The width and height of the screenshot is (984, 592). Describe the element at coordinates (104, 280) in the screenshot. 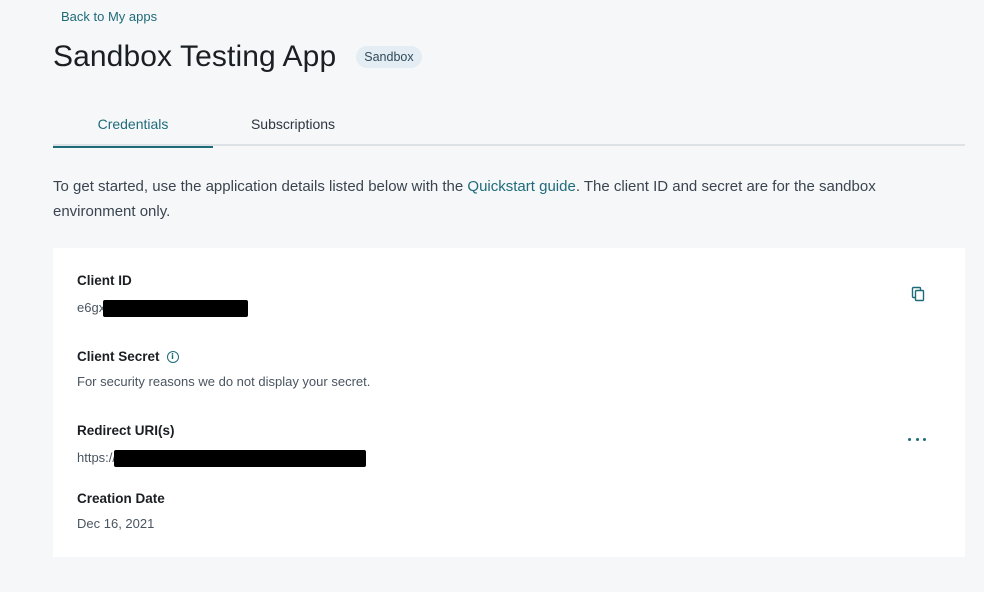

I see `client-id-label: Client ID` at that location.